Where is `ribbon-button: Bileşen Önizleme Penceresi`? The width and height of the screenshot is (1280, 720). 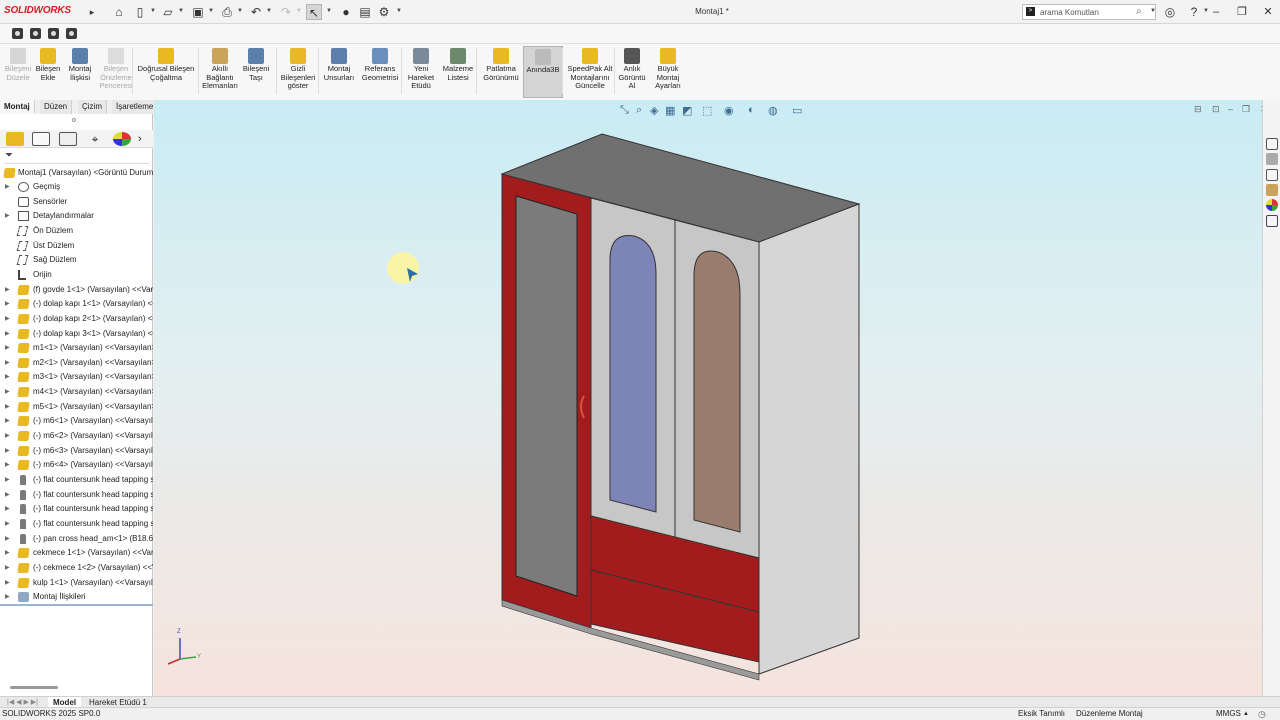
ribbon-button: Bileşen Önizleme Penceresi is located at coordinates (116, 68).